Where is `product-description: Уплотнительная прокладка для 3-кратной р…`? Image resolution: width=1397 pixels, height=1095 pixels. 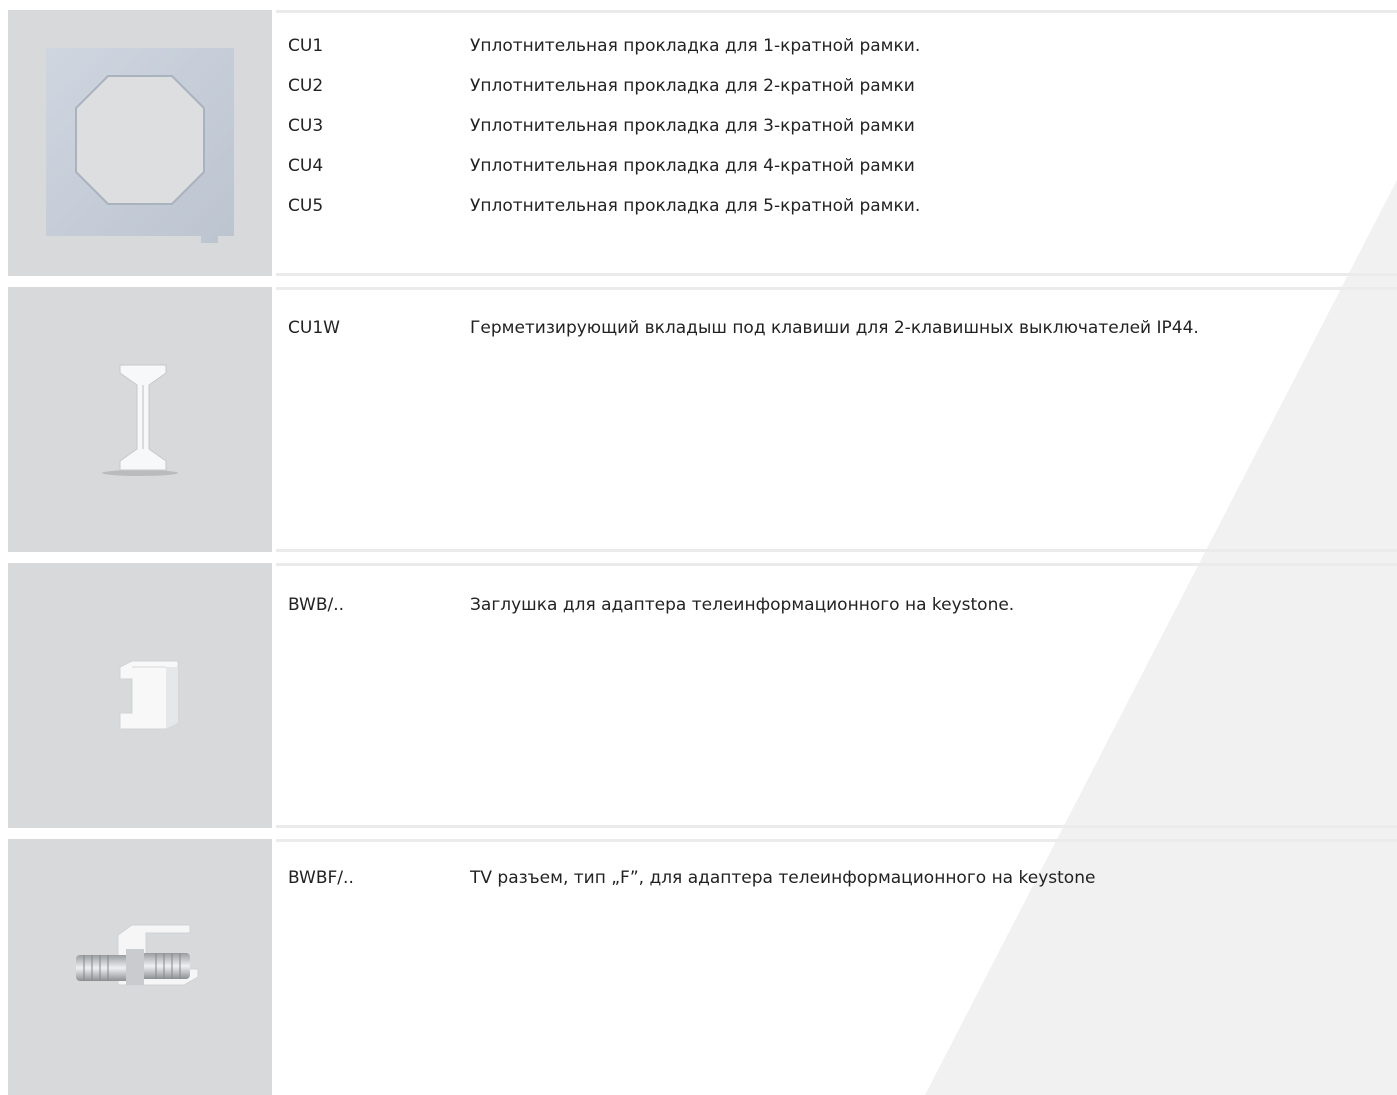
product-description: Уплотнительная прокладка для 3-кратной р… is located at coordinates (692, 126).